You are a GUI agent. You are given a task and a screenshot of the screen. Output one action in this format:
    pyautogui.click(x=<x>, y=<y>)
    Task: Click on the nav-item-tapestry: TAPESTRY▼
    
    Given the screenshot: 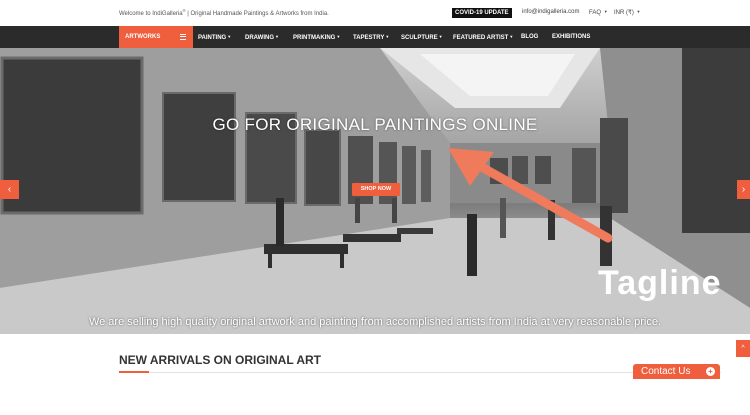 What is the action you would take?
    pyautogui.click(x=371, y=37)
    